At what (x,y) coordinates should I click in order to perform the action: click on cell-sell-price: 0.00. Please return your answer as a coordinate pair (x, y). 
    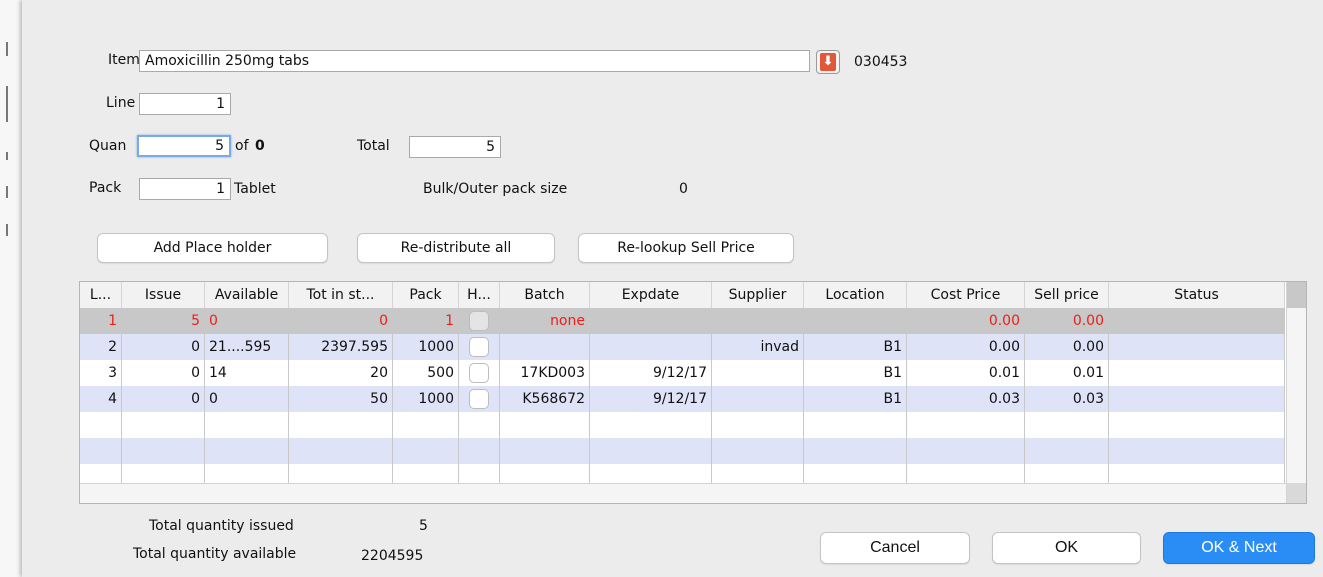
    Looking at the image, I should click on (1067, 321).